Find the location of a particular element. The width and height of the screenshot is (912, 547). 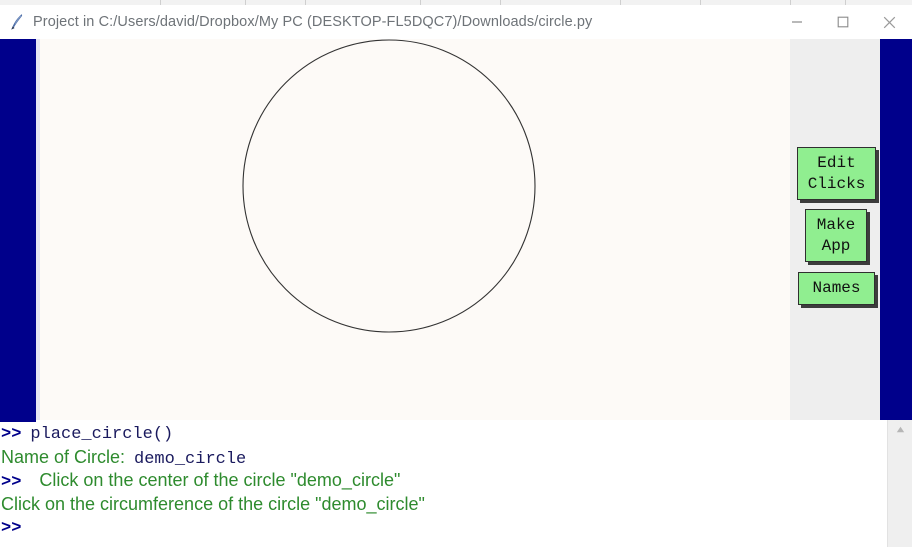

tool-button-panel: Edit Clicks Make App Names is located at coordinates (835, 229).